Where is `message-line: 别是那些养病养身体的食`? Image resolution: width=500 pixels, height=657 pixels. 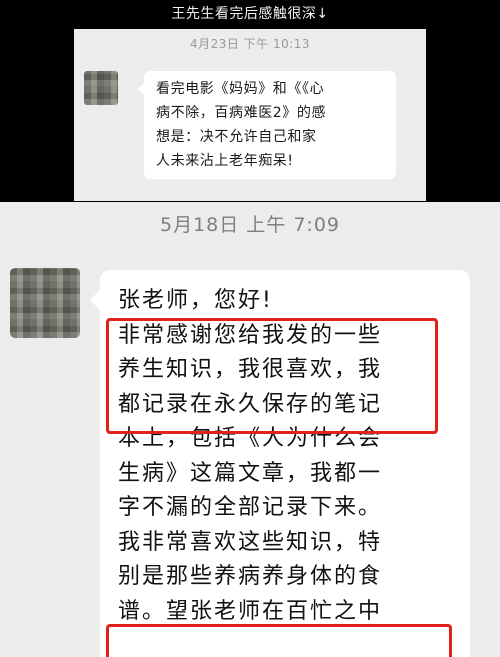 message-line: 别是那些养病养身体的食 is located at coordinates (250, 576).